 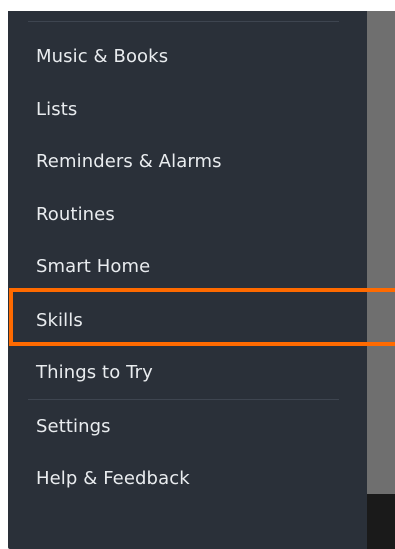 What do you see at coordinates (187, 266) in the screenshot?
I see `menu-item-smart-home: Smart Home` at bounding box center [187, 266].